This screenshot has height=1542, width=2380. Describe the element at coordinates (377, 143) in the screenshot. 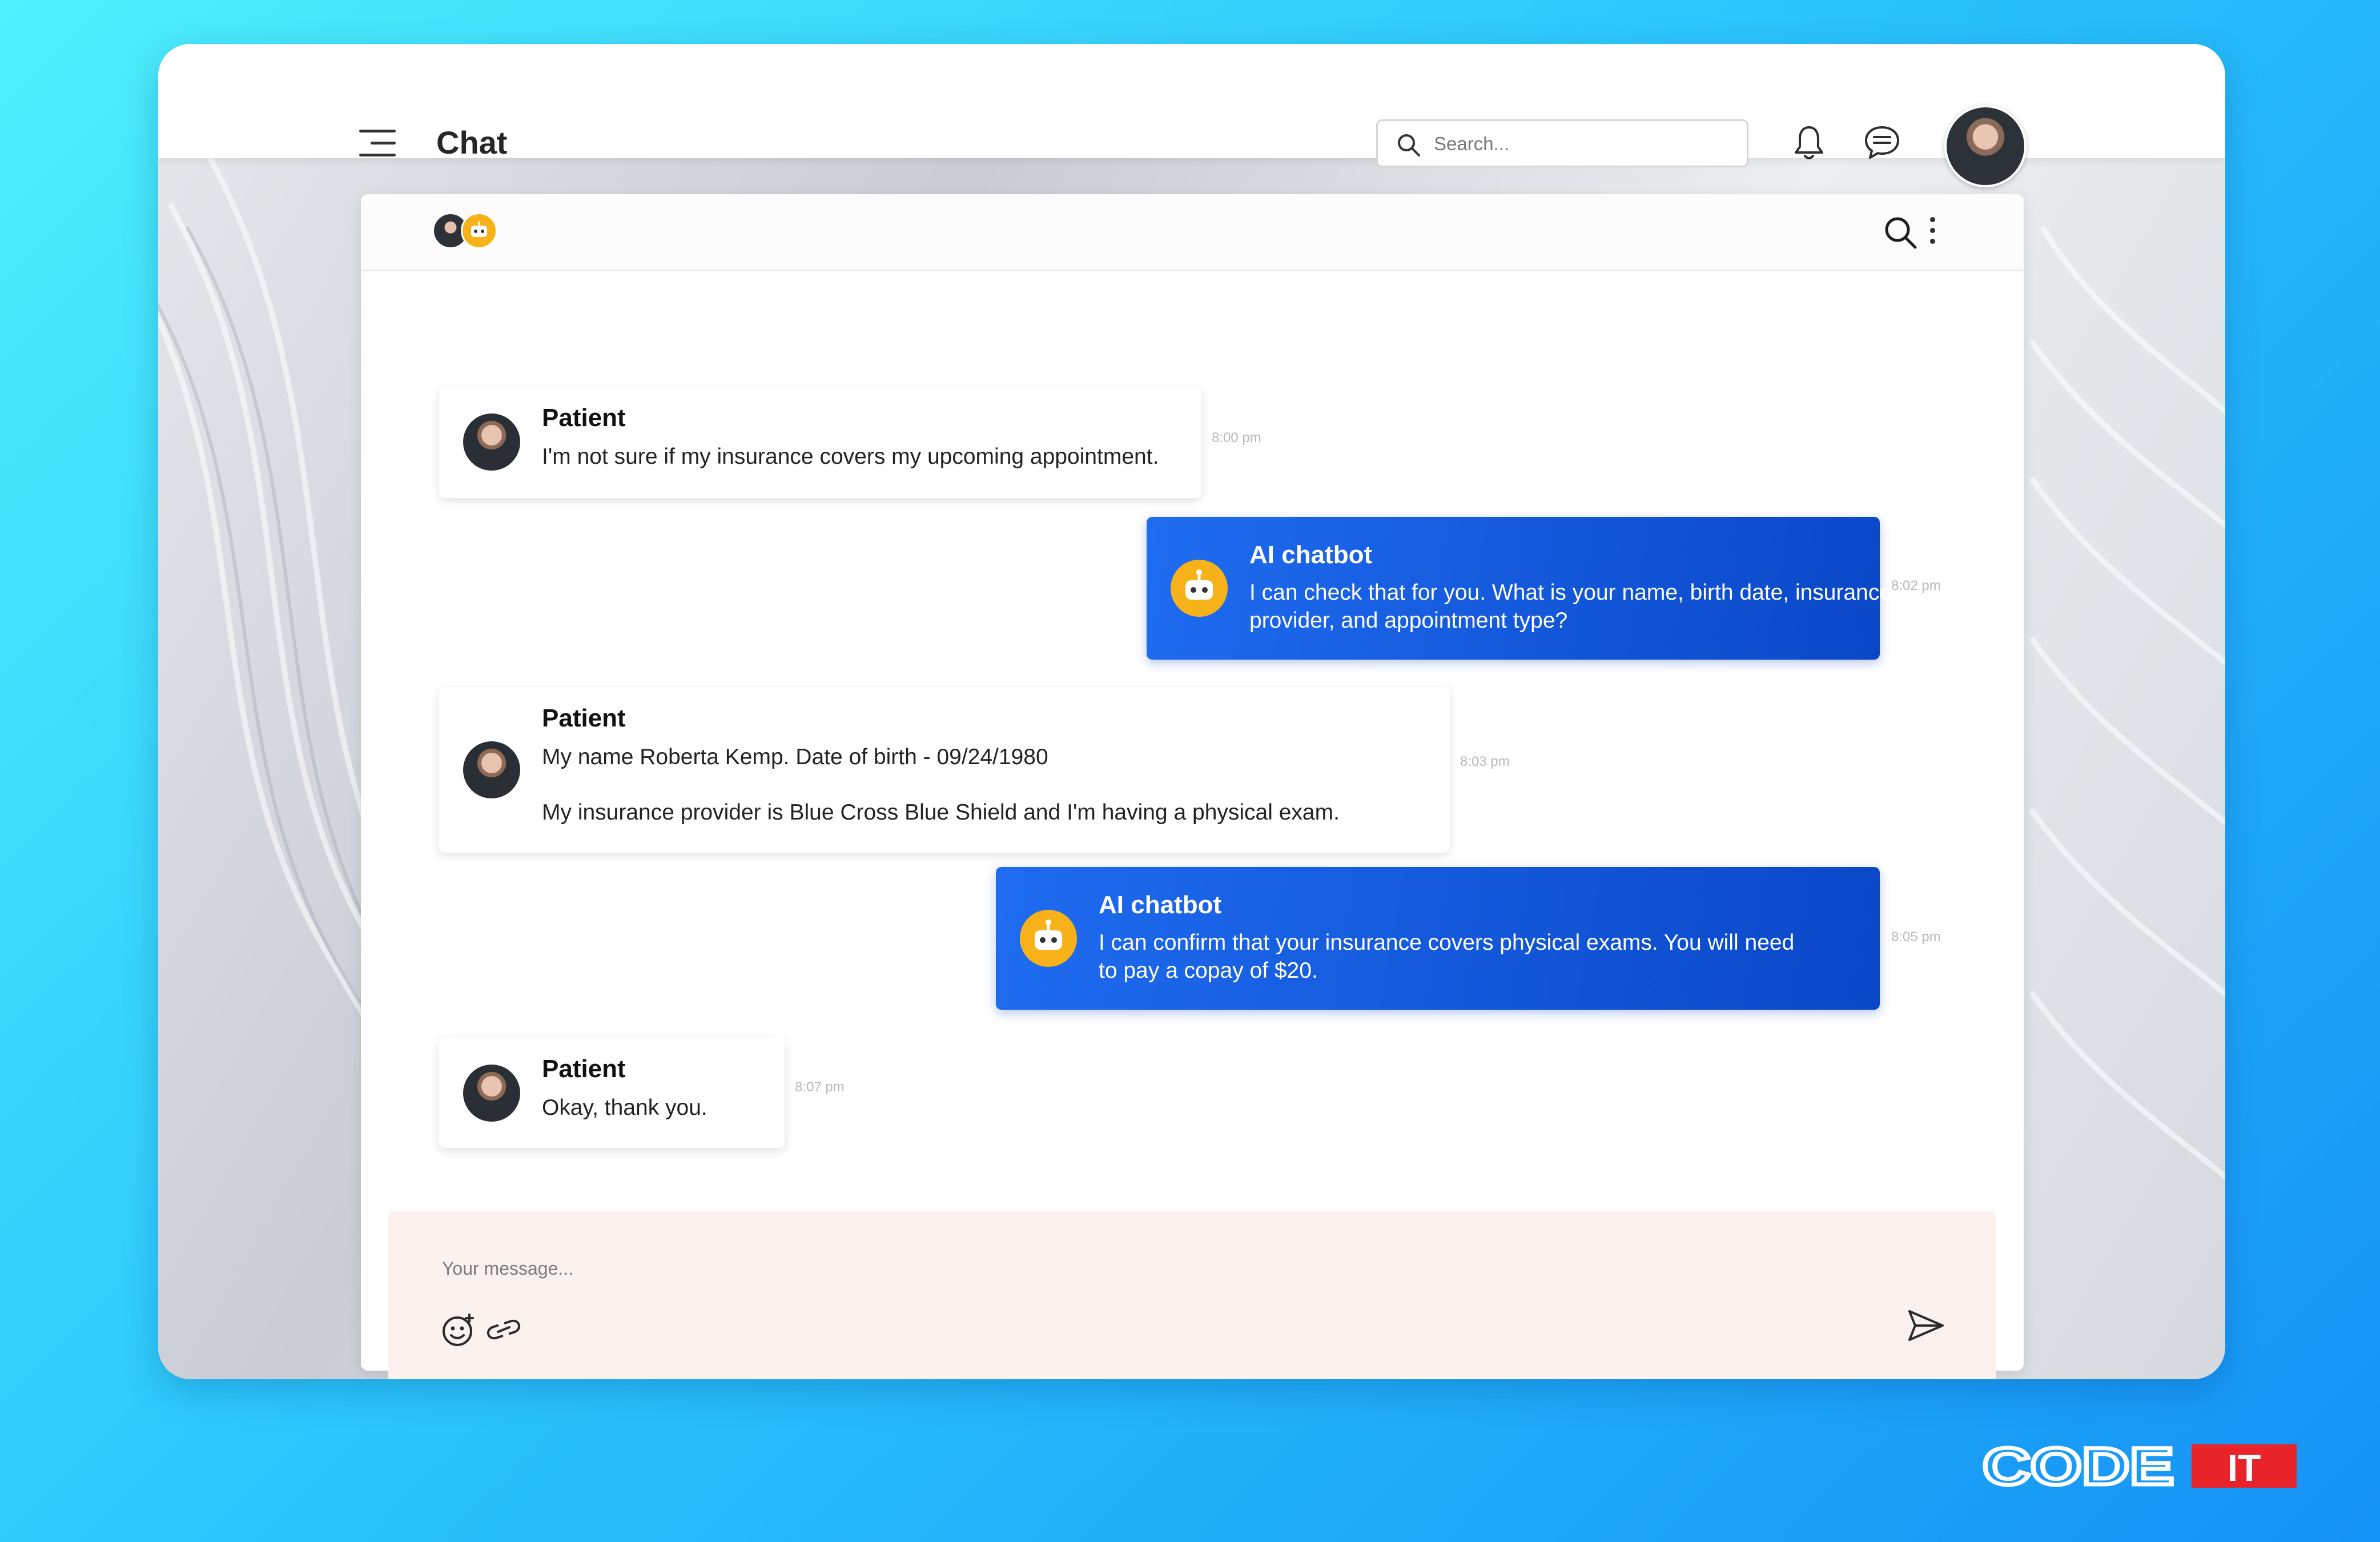

I see `menu-icon` at that location.